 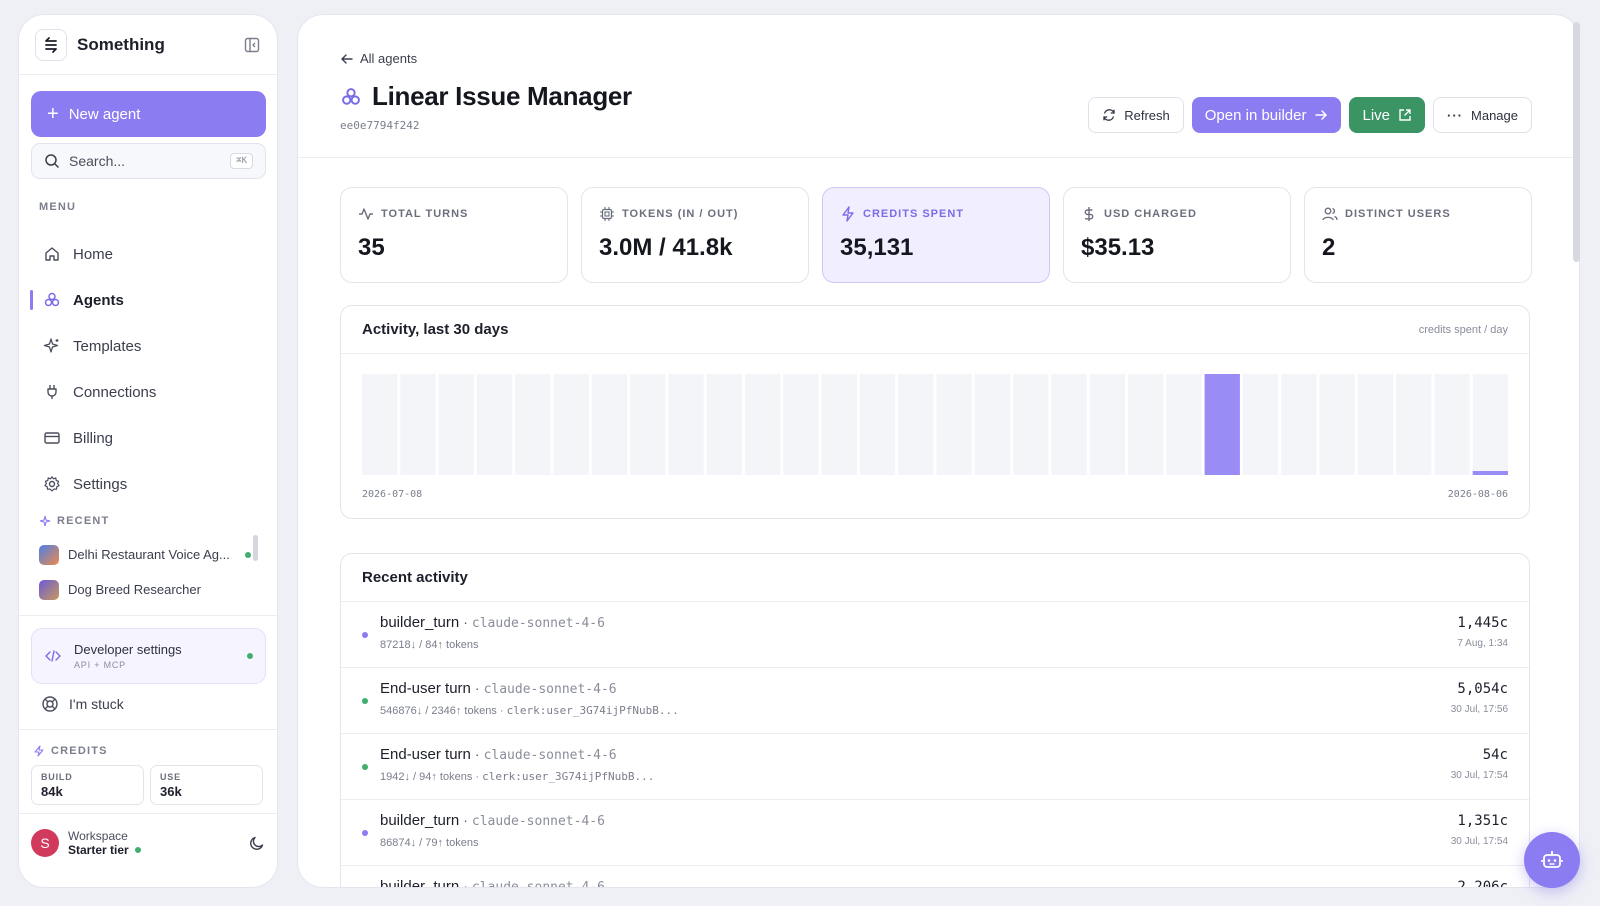 I want to click on stat-label-text: DISTINCT USERS, so click(x=1398, y=214).